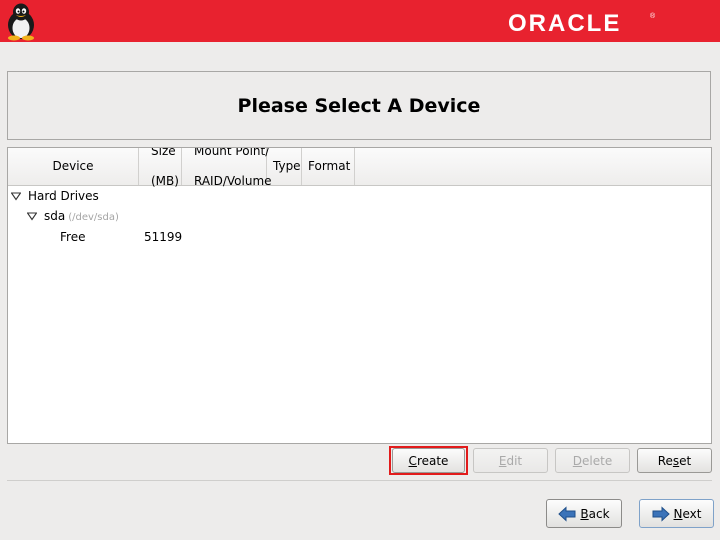  Describe the element at coordinates (674, 460) in the screenshot. I see `reset-button: Re s et` at that location.